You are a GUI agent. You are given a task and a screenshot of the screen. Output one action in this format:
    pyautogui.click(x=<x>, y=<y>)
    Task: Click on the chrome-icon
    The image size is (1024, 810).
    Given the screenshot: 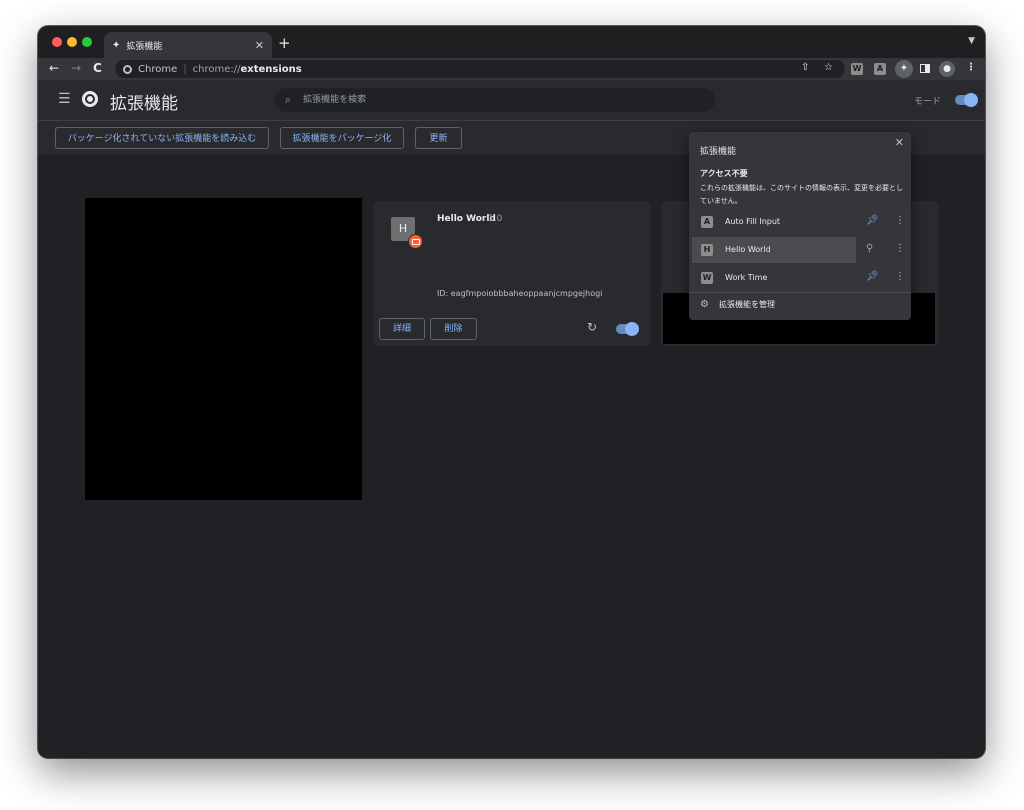 What is the action you would take?
    pyautogui.click(x=127, y=69)
    